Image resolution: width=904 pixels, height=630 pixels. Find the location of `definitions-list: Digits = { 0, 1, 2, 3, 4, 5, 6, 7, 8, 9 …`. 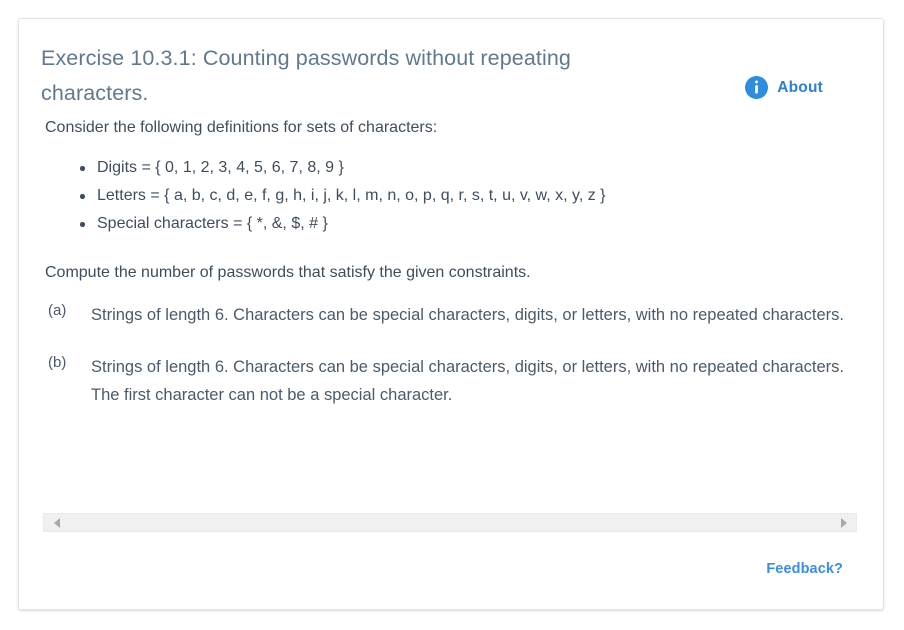

definitions-list: Digits = { 0, 1, 2, 3, 4, 5, 6, 7, 8, 9 … is located at coordinates (451, 196).